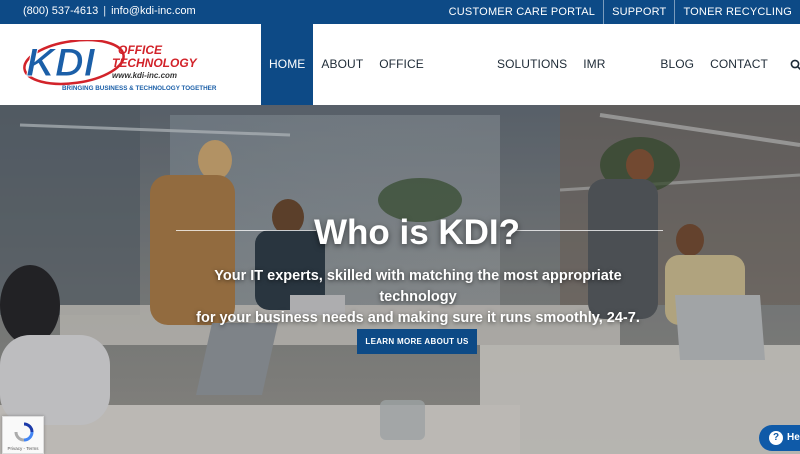 The height and width of the screenshot is (454, 800). Describe the element at coordinates (139, 88) in the screenshot. I see `logo-slogan-text: BRINGING BUSINESS & TECHNOLOGY TOGETHER` at that location.